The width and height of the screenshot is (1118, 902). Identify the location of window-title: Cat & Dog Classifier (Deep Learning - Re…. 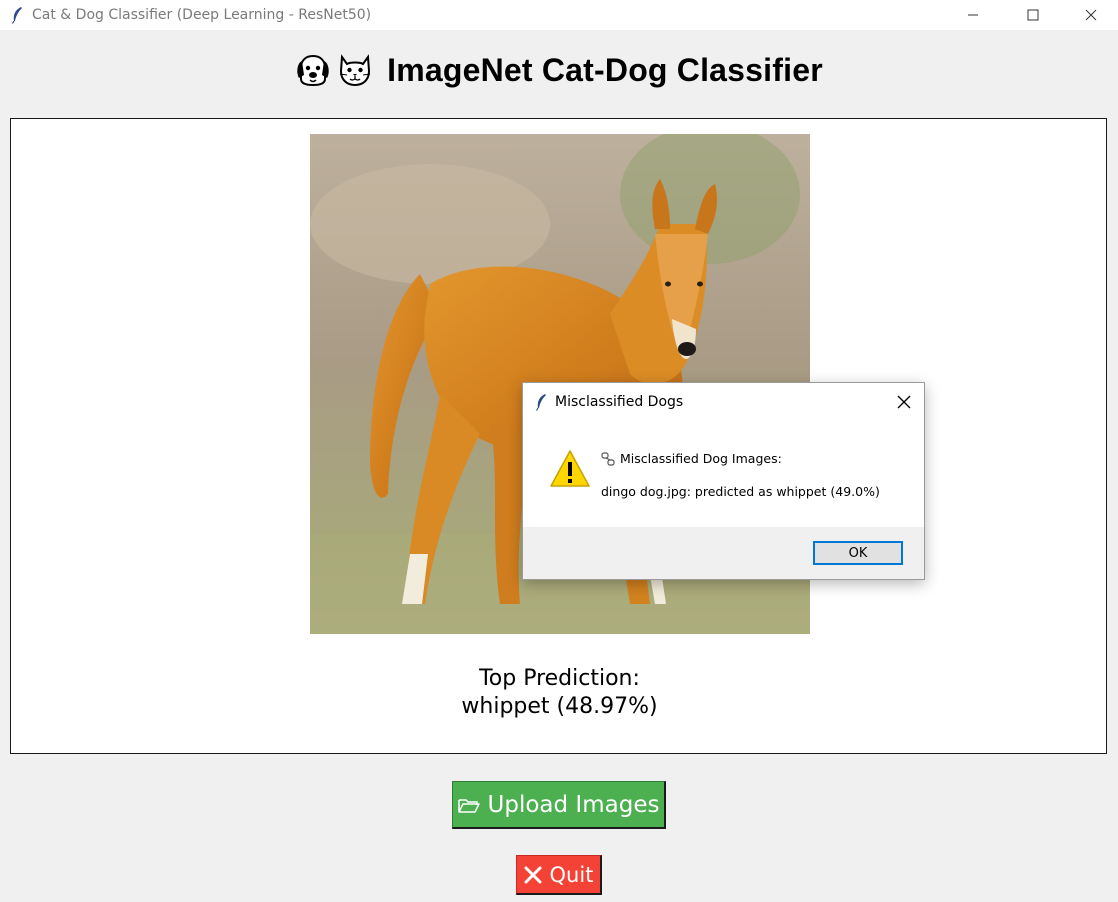
(202, 15).